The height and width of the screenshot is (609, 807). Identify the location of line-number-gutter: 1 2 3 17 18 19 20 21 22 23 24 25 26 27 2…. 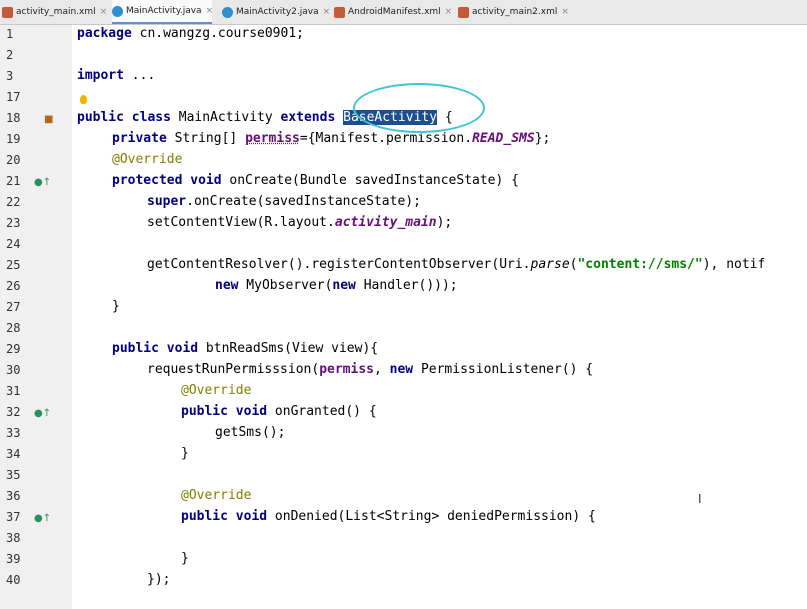
(36, 317).